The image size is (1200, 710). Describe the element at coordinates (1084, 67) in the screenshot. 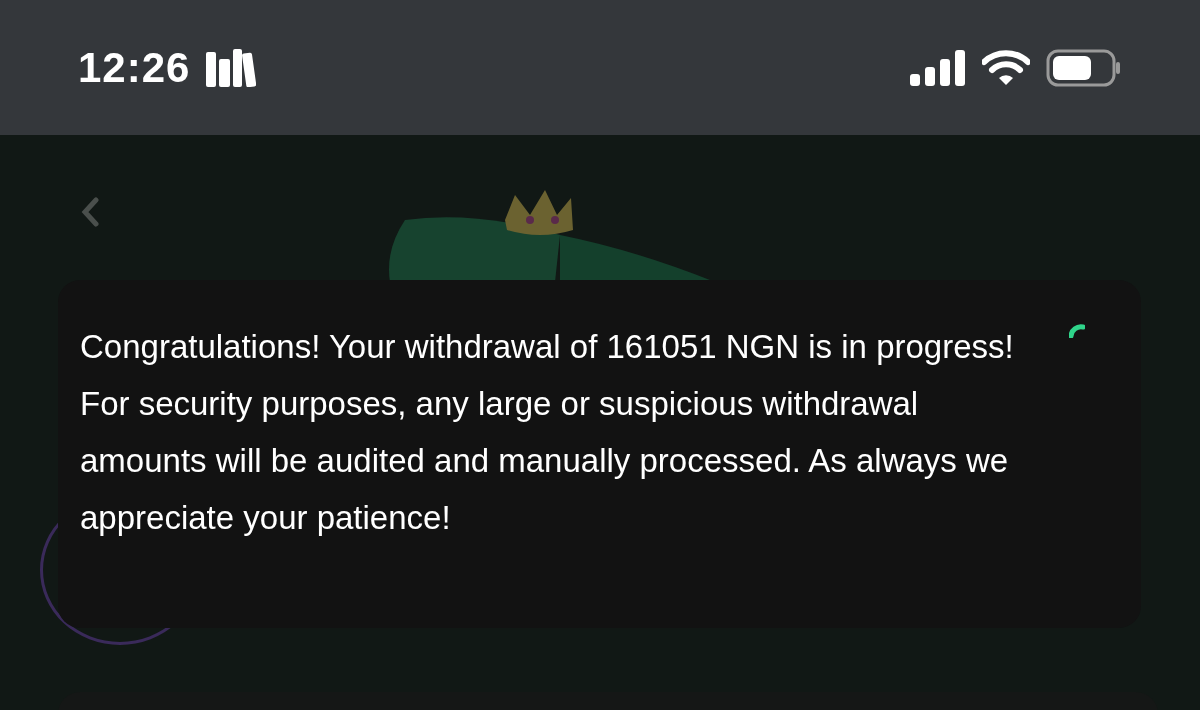

I see `battery-icon` at that location.